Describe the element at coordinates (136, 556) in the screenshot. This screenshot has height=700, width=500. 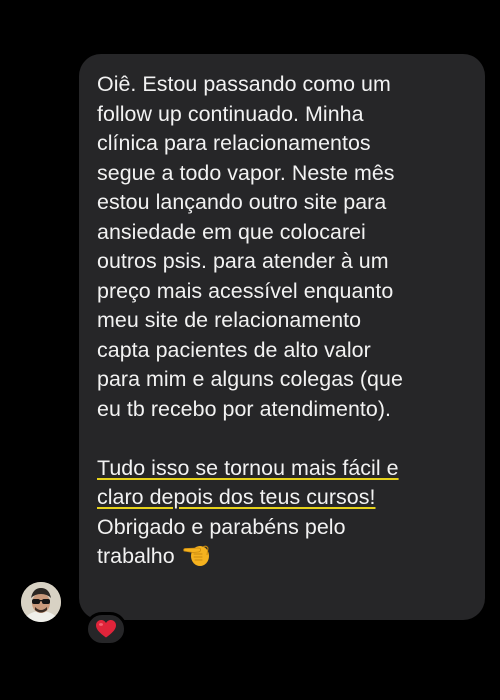
I see `message-text: trabalho` at that location.